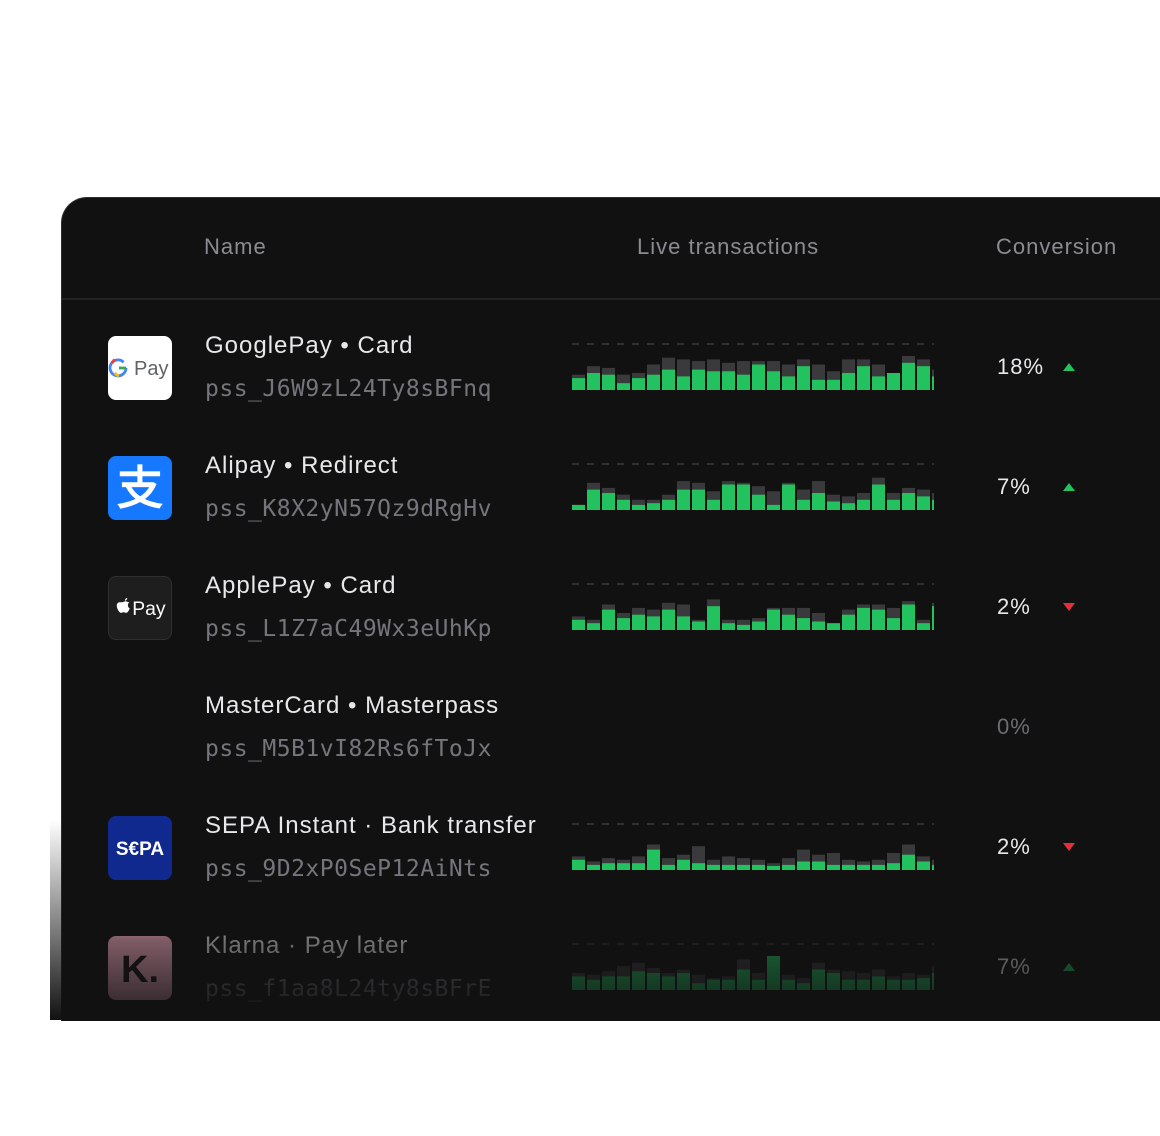 The height and width of the screenshot is (1136, 1160). What do you see at coordinates (1069, 847) in the screenshot?
I see `trend-down-icon` at bounding box center [1069, 847].